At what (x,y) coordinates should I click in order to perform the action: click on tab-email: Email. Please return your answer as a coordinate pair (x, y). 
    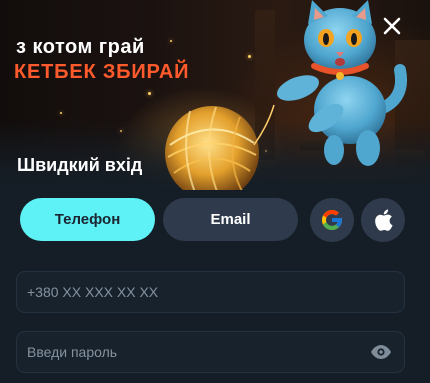
    Looking at the image, I should click on (230, 219).